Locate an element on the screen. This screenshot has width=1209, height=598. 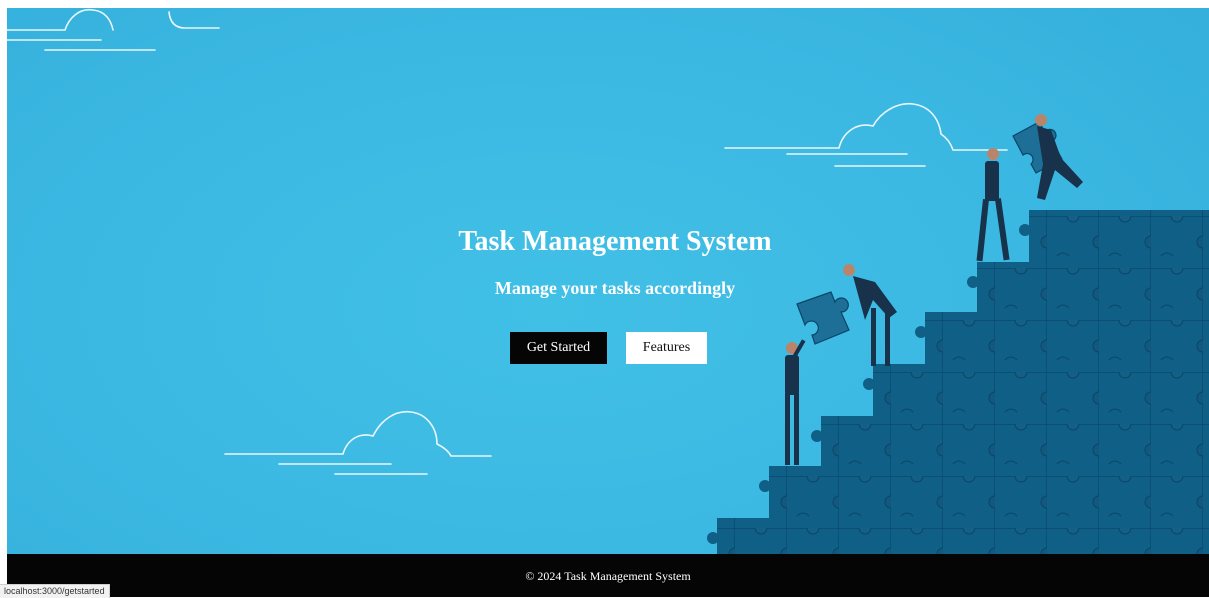
footer: © 2024 Task Management System is located at coordinates (608, 575).